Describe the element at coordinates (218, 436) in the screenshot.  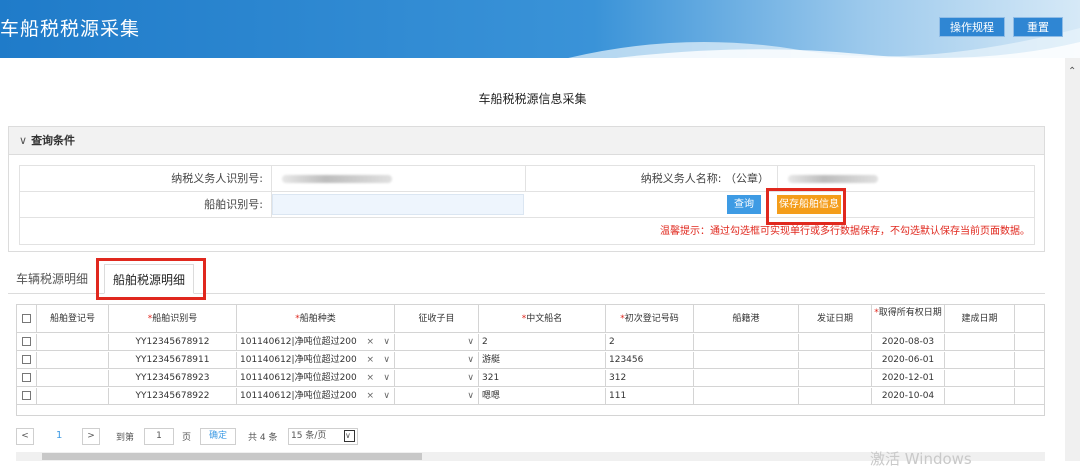
I see `confirm-page-button: 确定` at that location.